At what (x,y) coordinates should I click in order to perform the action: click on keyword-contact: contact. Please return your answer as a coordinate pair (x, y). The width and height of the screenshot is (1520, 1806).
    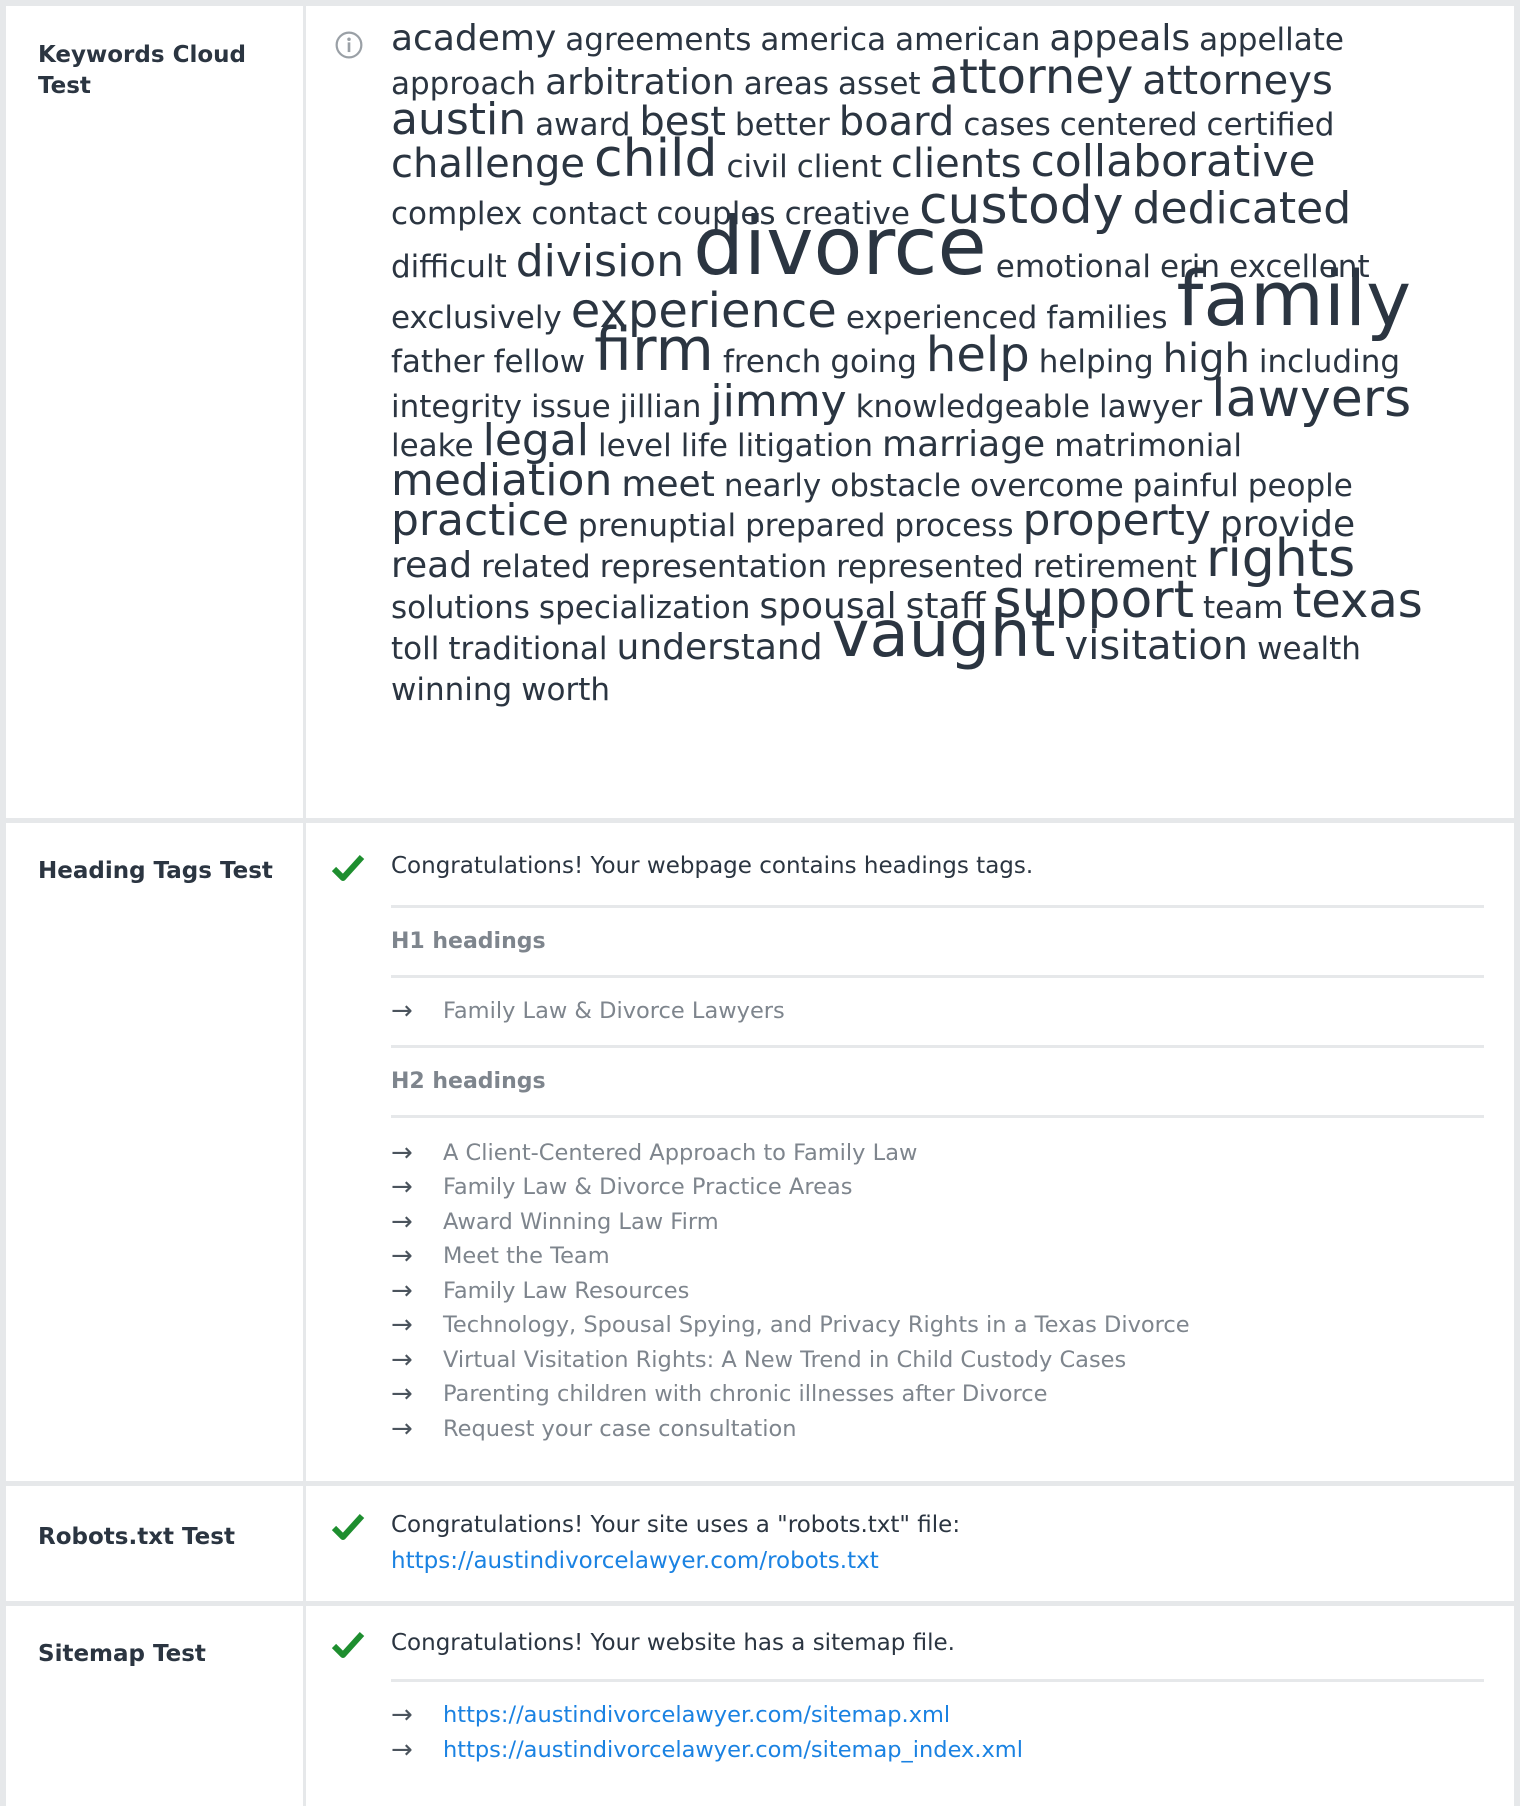
    Looking at the image, I should click on (589, 214).